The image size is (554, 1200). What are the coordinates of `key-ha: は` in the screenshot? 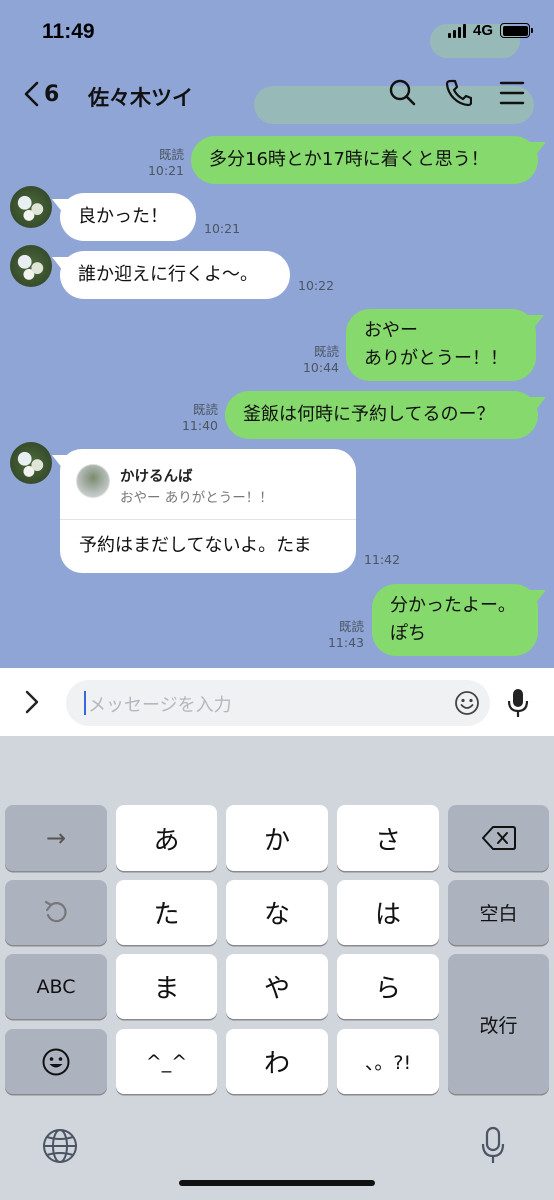 It's located at (388, 912).